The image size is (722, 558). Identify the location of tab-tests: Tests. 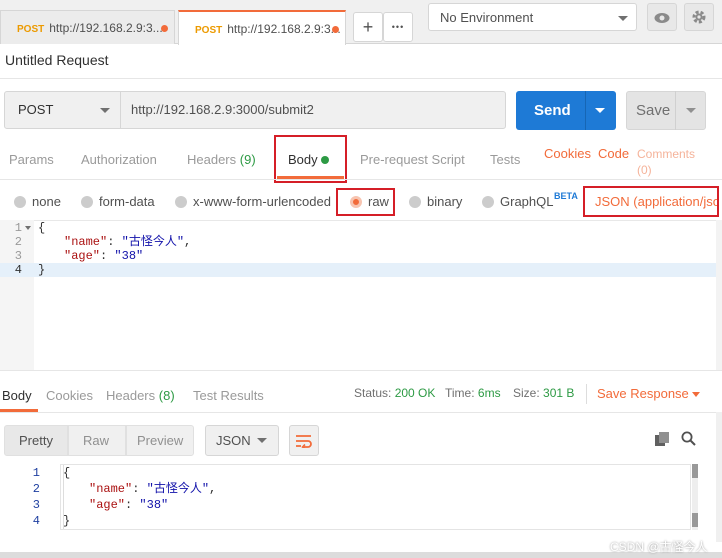
(505, 159).